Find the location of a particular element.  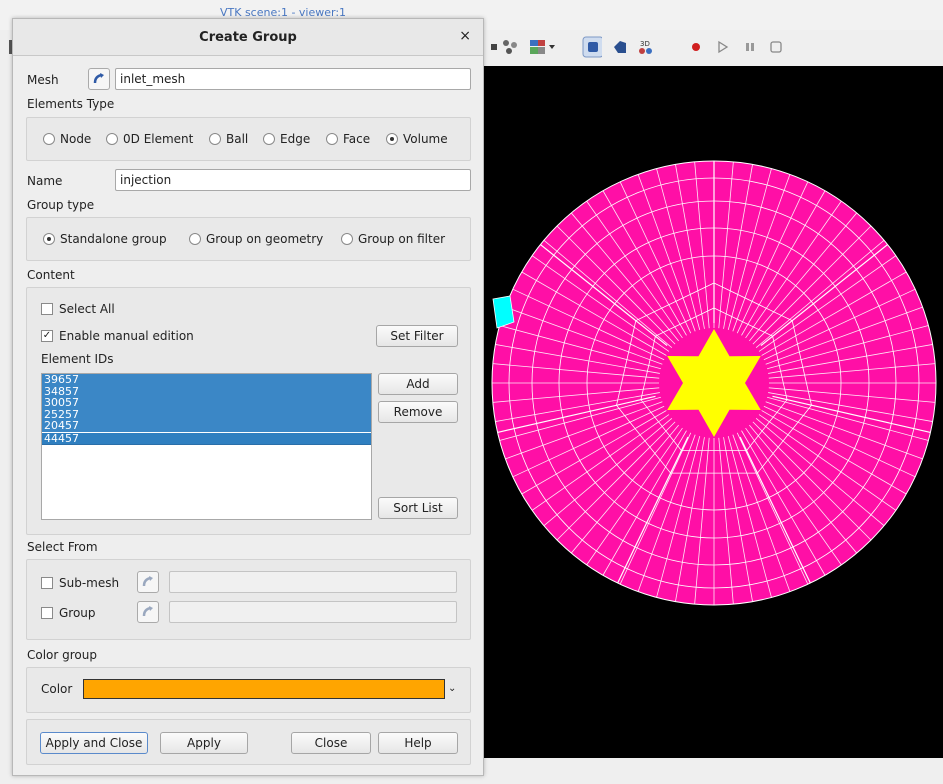

dialog-title-bar: Create Group × is located at coordinates (248, 37).